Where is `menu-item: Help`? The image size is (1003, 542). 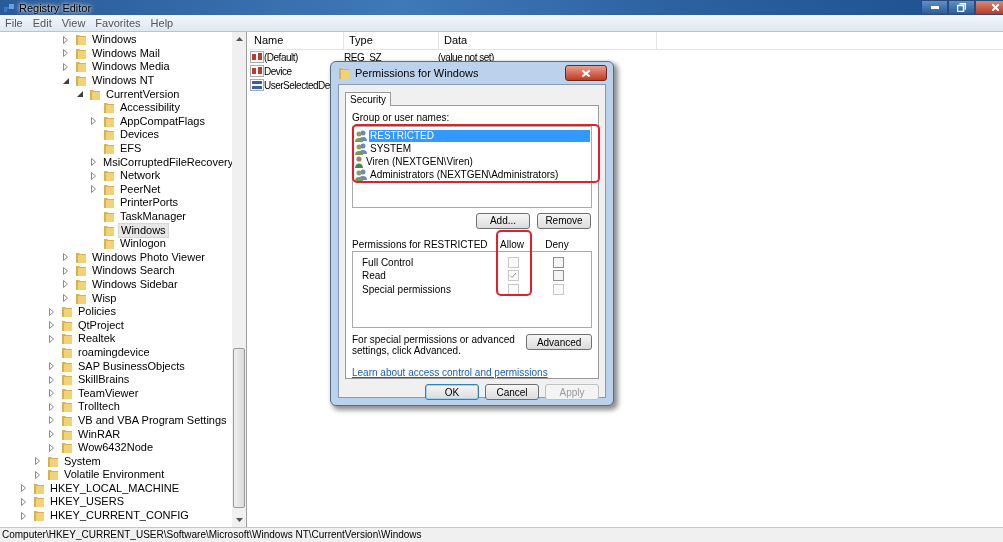 menu-item: Help is located at coordinates (162, 23).